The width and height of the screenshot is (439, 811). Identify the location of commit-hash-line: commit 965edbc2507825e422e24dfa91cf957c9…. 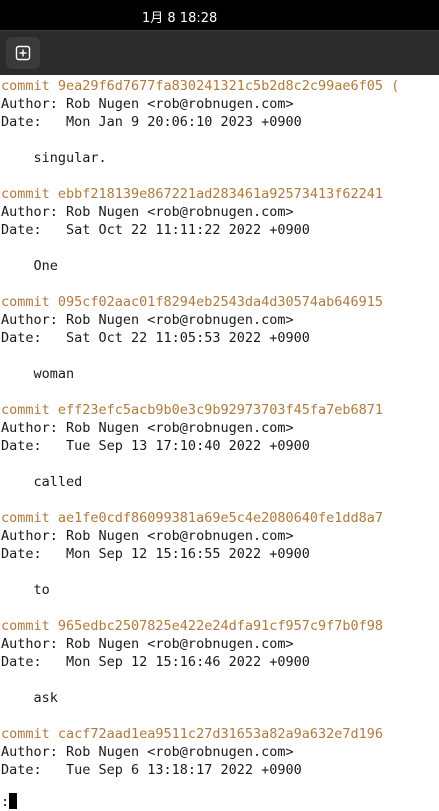
(192, 626).